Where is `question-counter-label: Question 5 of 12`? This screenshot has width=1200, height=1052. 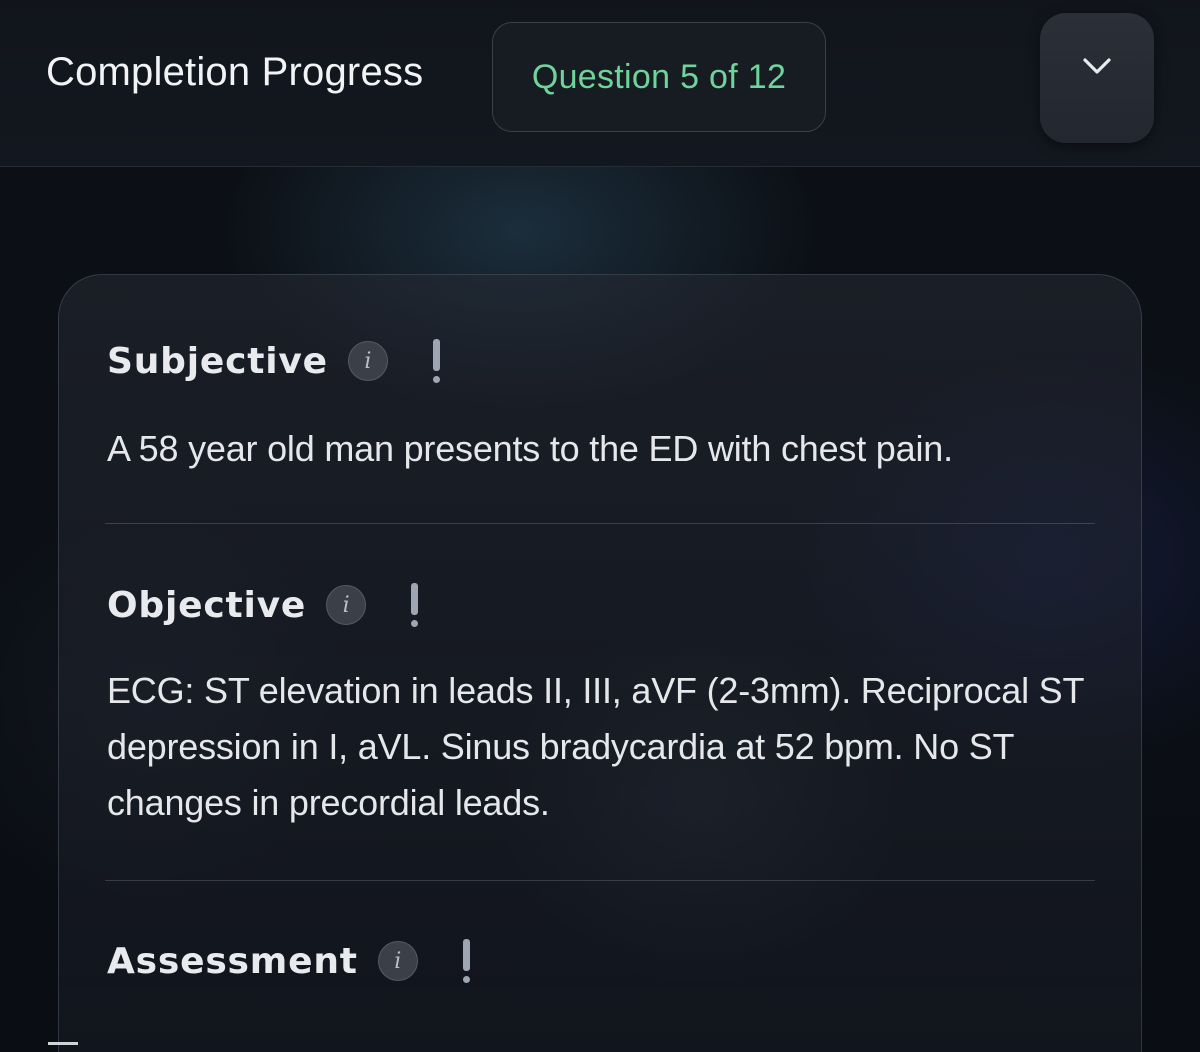
question-counter-label: Question 5 of 12 is located at coordinates (659, 76).